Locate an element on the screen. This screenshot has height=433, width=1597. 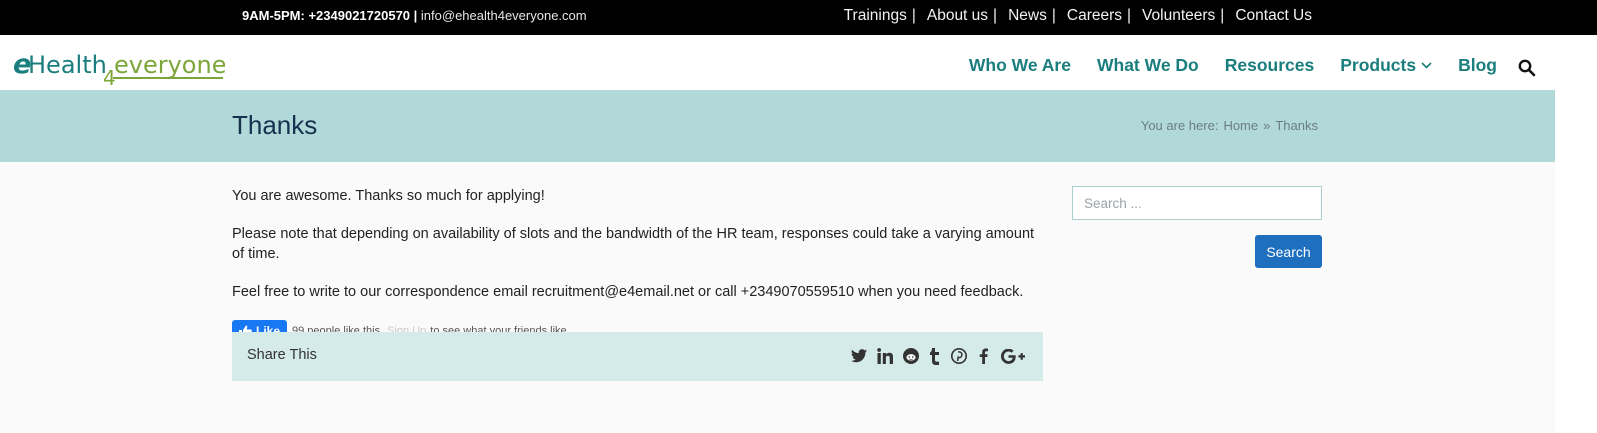
nav-blog: Blog is located at coordinates (1477, 65).